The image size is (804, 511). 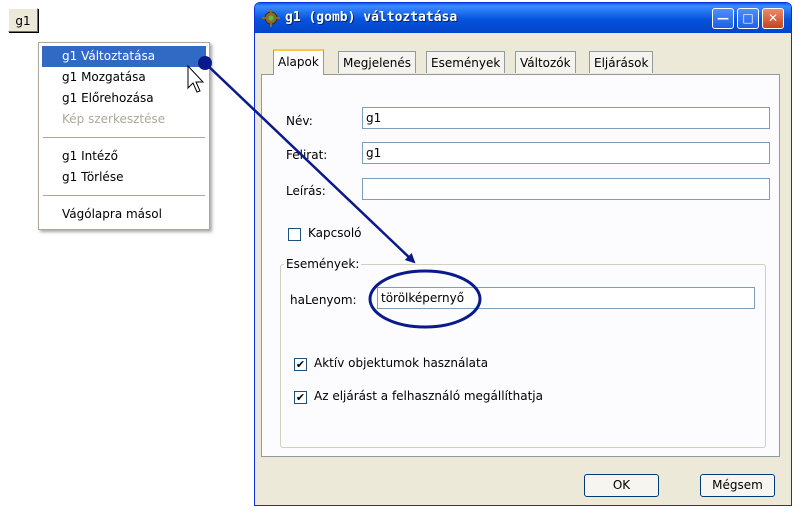 I want to click on tab-alapok: Alapok, so click(x=298, y=62).